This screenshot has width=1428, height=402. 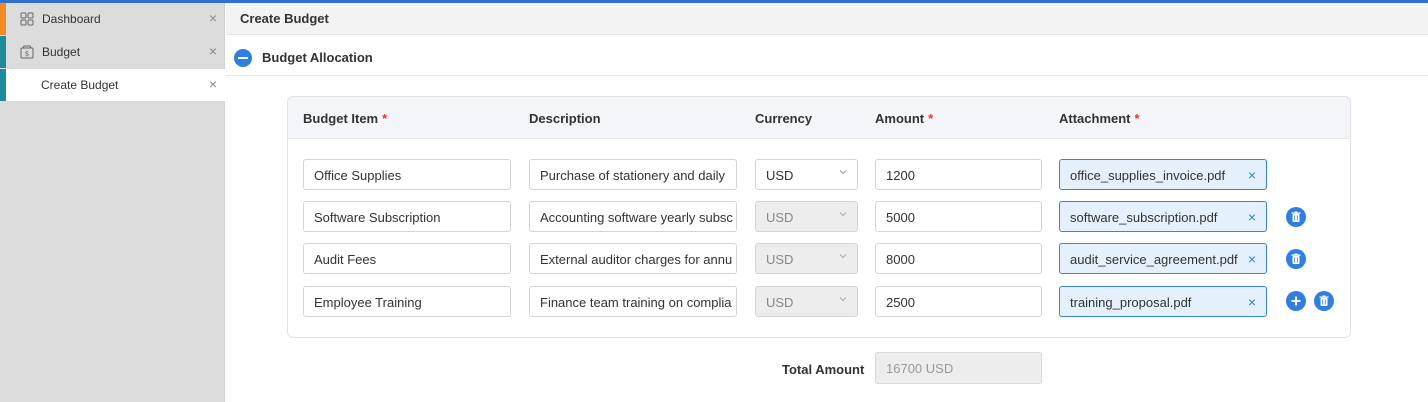 What do you see at coordinates (112, 52) in the screenshot?
I see `sidebar-item-budget: $ Budget ×` at bounding box center [112, 52].